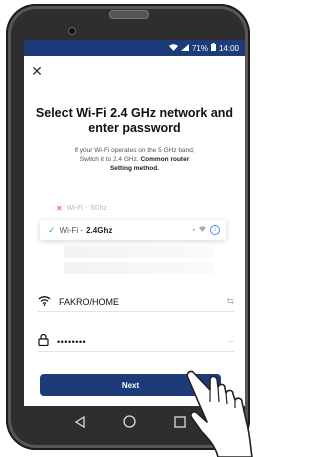 Image resolution: width=320 pixels, height=457 pixels. Describe the element at coordinates (109, 159) in the screenshot. I see `subtitle-line-2: Switch it to 2.4 GHz.` at that location.